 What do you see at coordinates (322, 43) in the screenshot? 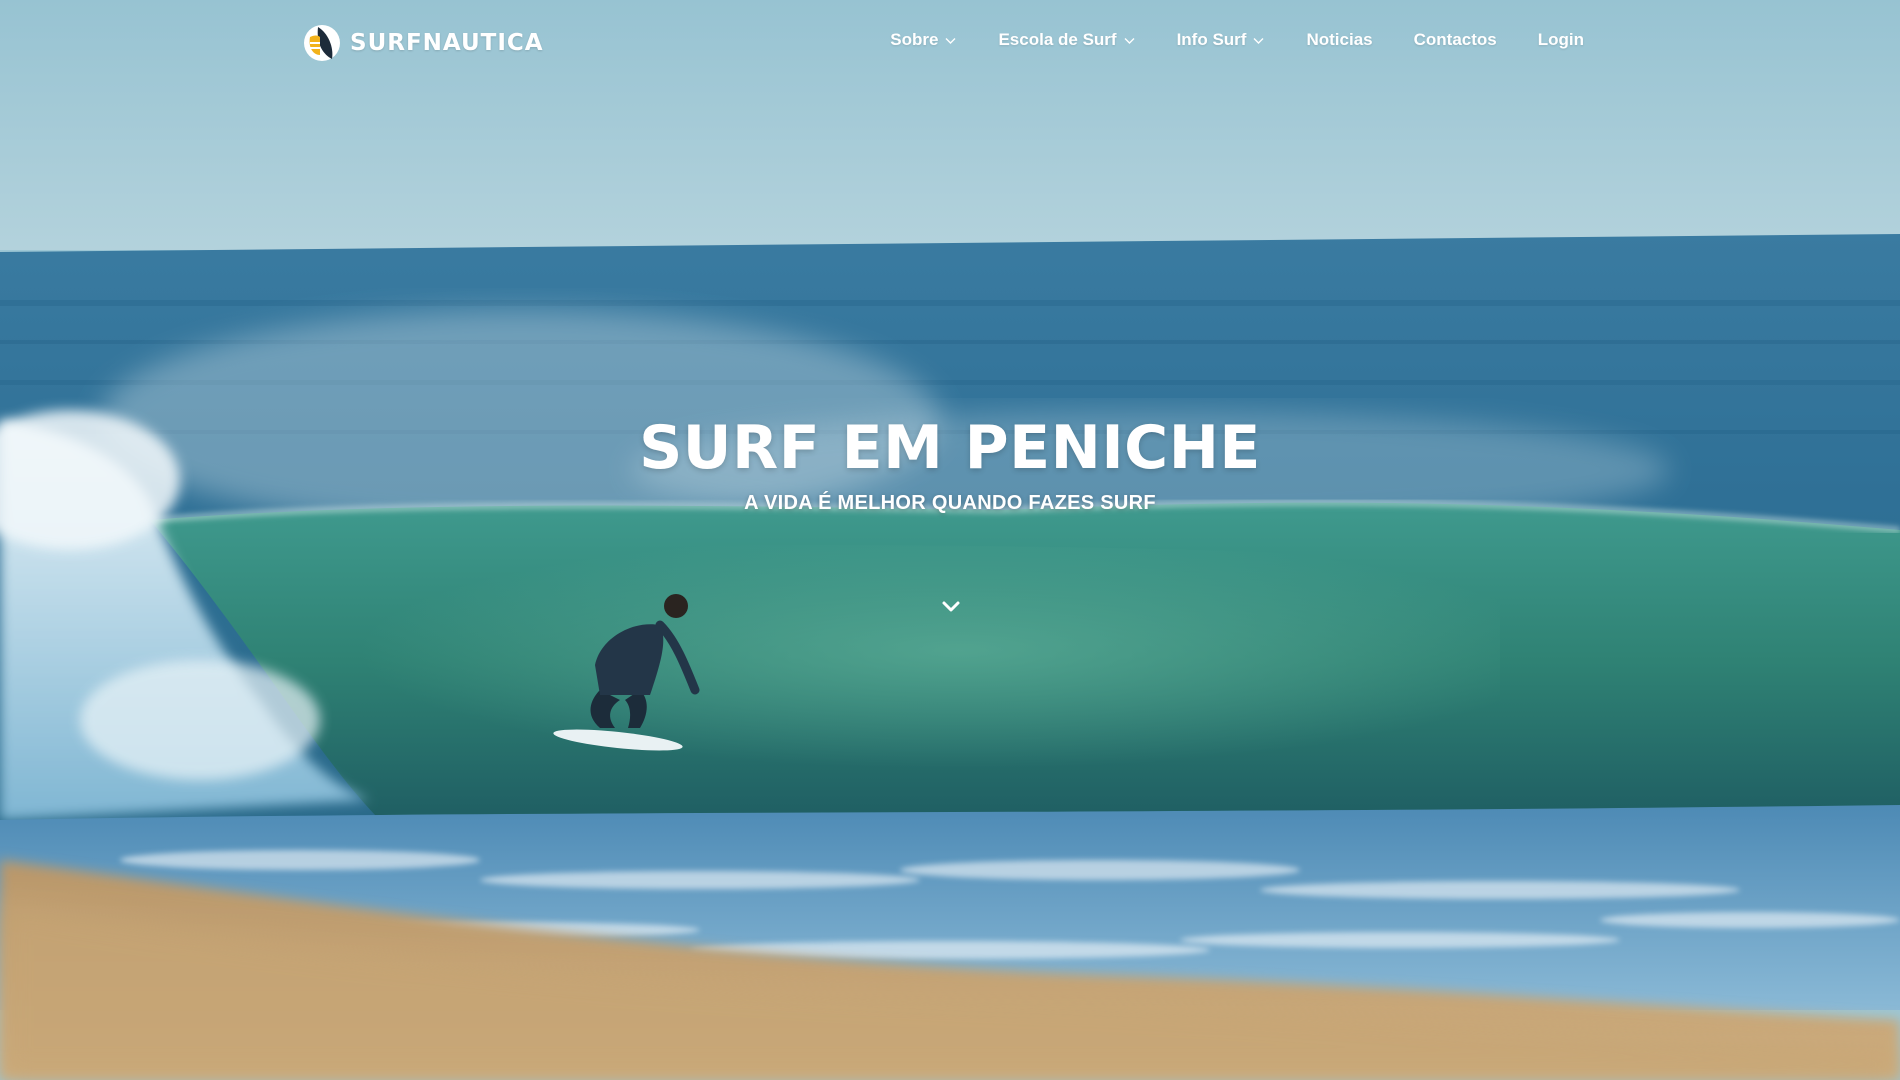
I see `surfboard-sail-logo-icon` at bounding box center [322, 43].